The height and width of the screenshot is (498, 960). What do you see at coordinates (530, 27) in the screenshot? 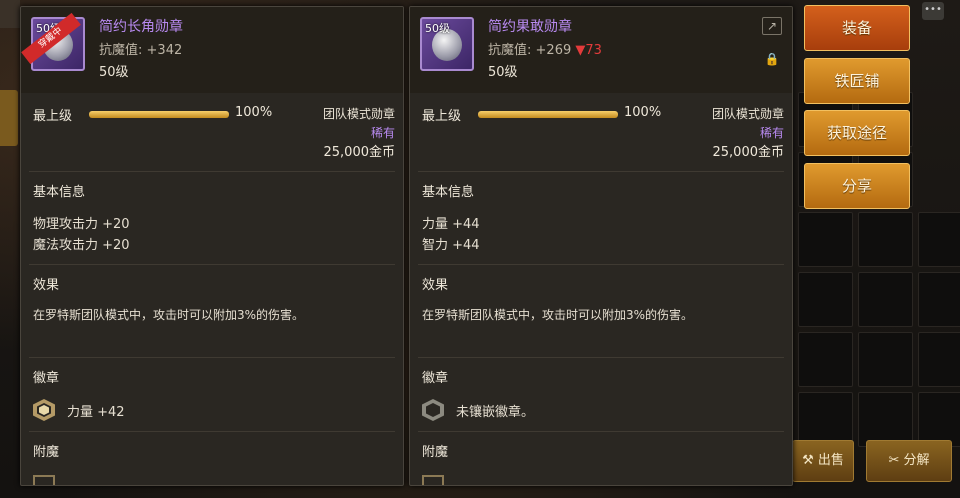
I see `item-name: 简约果敢勋章` at bounding box center [530, 27].